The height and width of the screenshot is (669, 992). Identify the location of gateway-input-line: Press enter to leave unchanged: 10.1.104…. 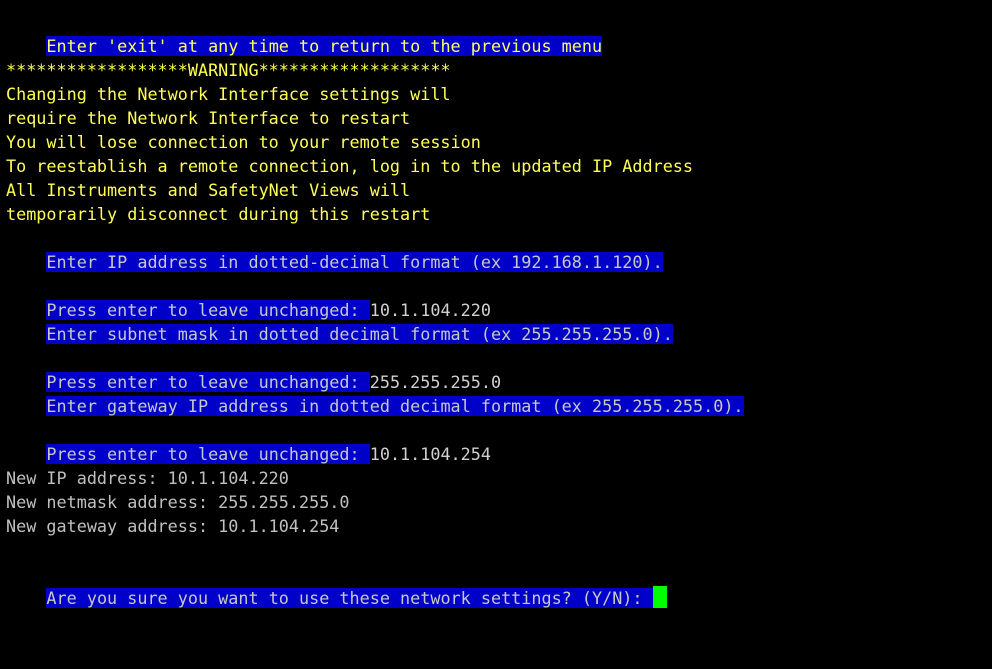
(248, 441).